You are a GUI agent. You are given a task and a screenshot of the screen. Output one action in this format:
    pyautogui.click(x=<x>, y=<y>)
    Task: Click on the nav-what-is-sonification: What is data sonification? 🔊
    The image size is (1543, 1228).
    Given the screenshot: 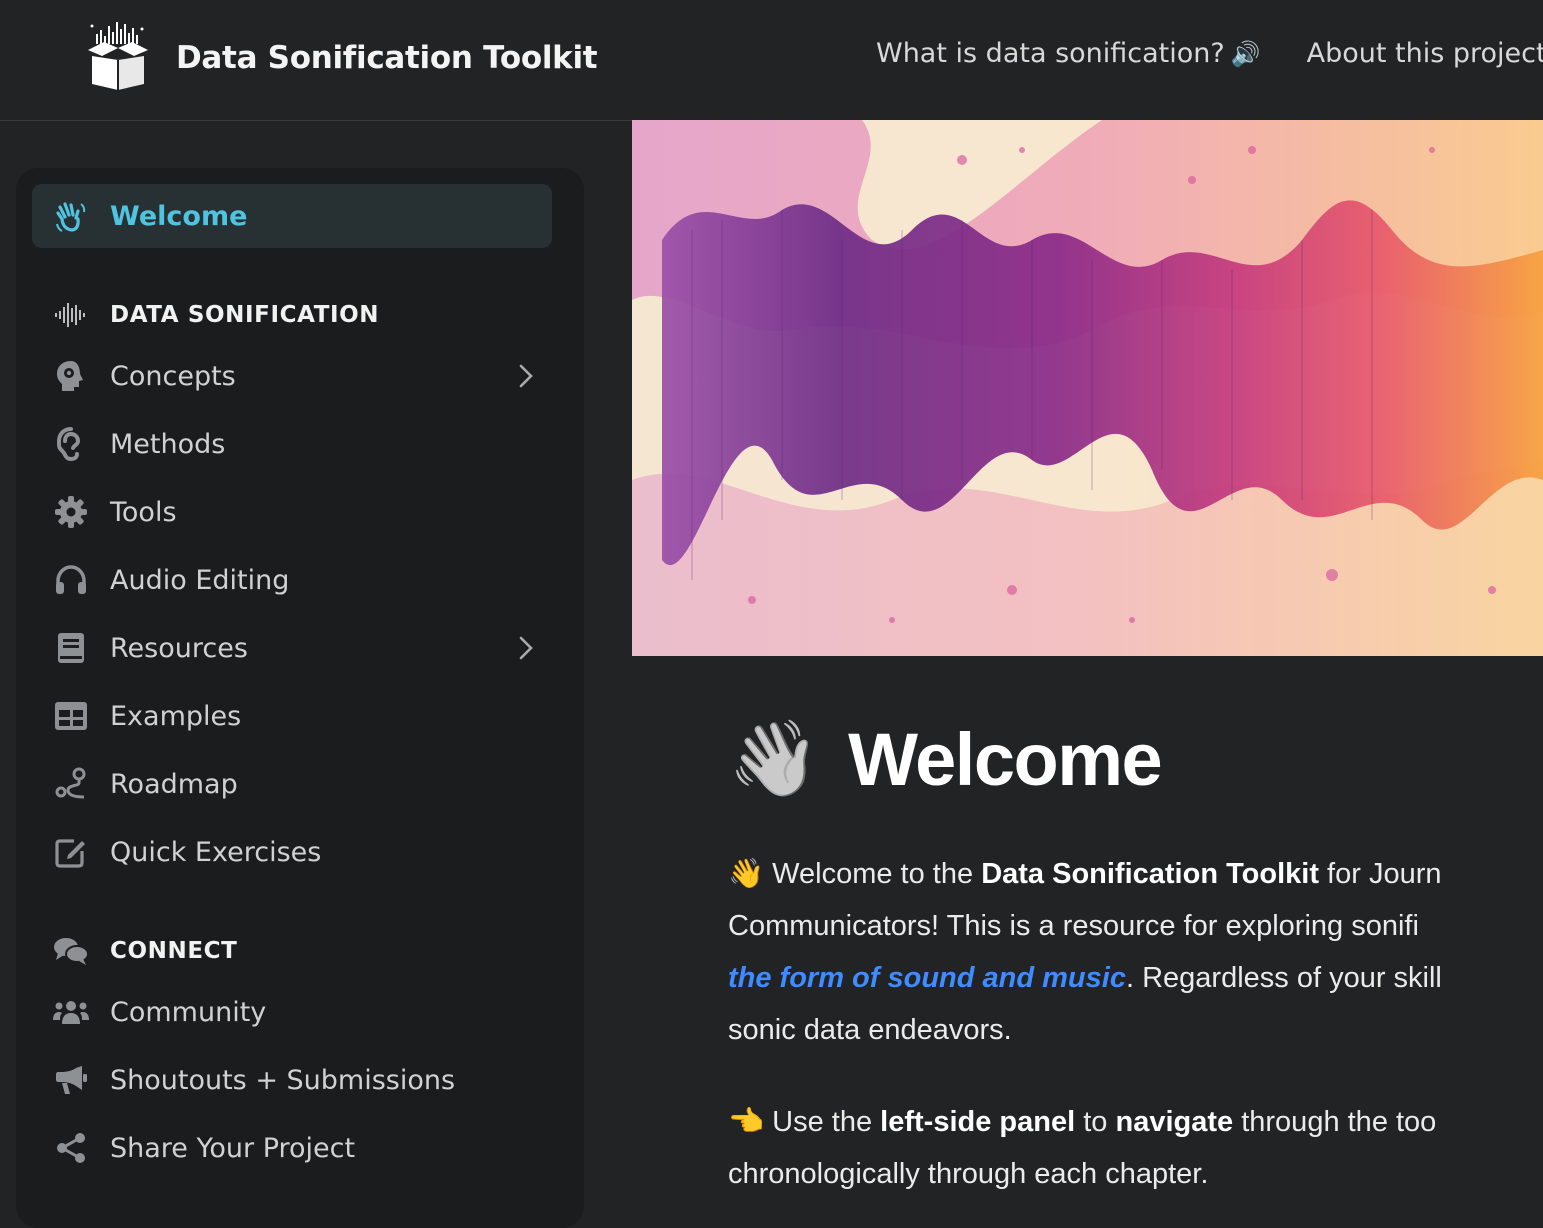 What is the action you would take?
    pyautogui.click(x=1068, y=53)
    